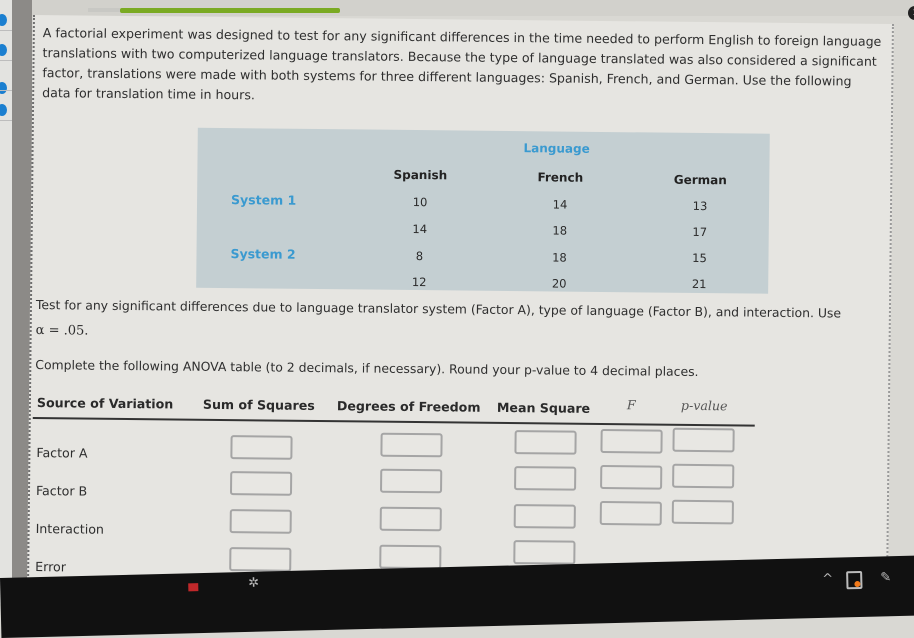  I want to click on factor-b-p-input, so click(703, 476).